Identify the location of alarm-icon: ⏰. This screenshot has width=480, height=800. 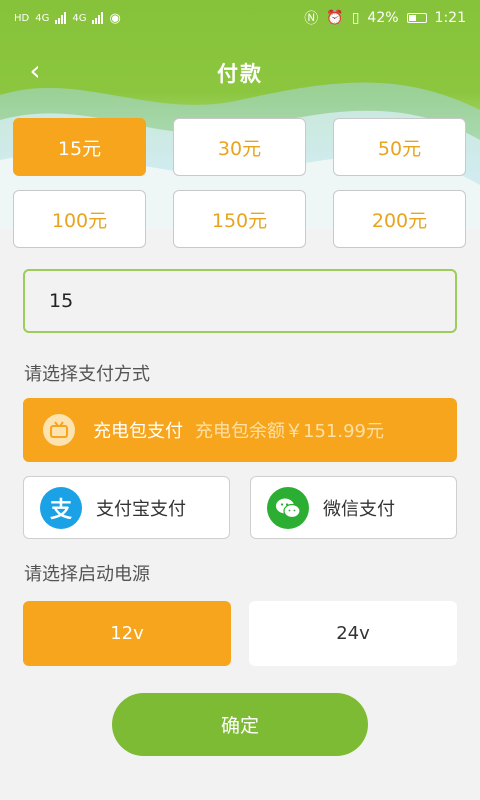
(335, 18).